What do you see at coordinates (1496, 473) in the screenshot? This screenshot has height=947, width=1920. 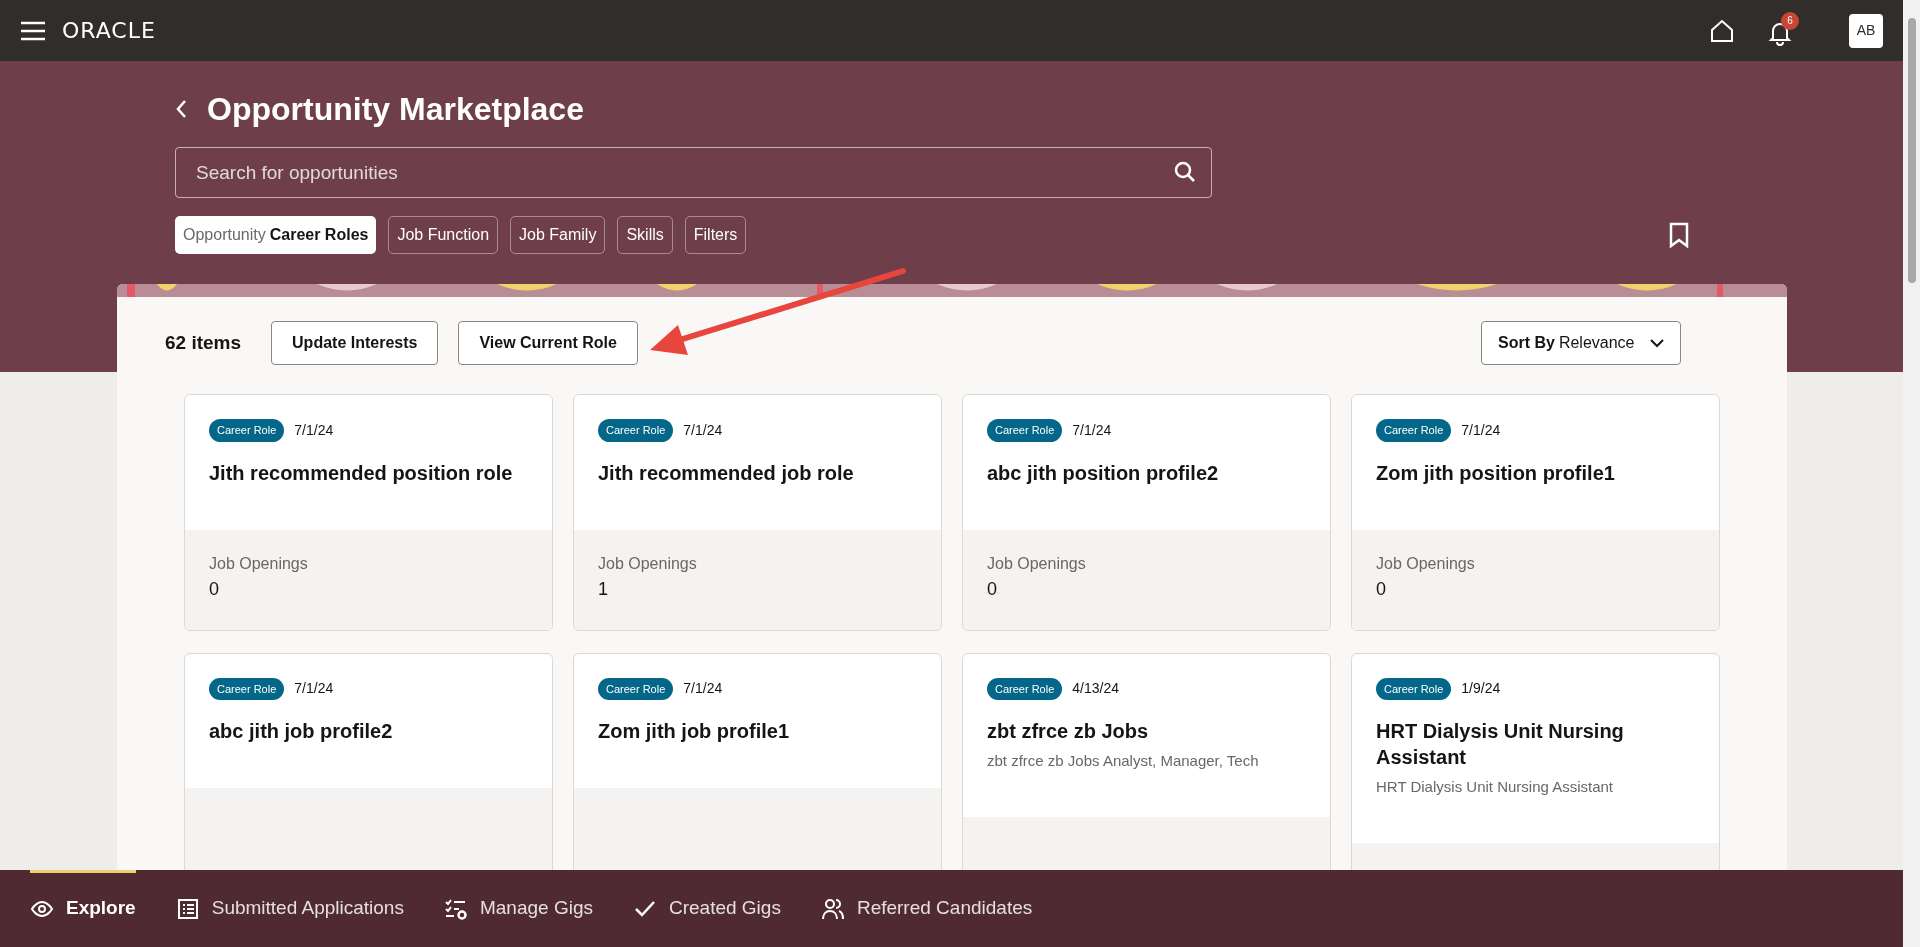 I see `card-title: Zom jith position profile1` at bounding box center [1496, 473].